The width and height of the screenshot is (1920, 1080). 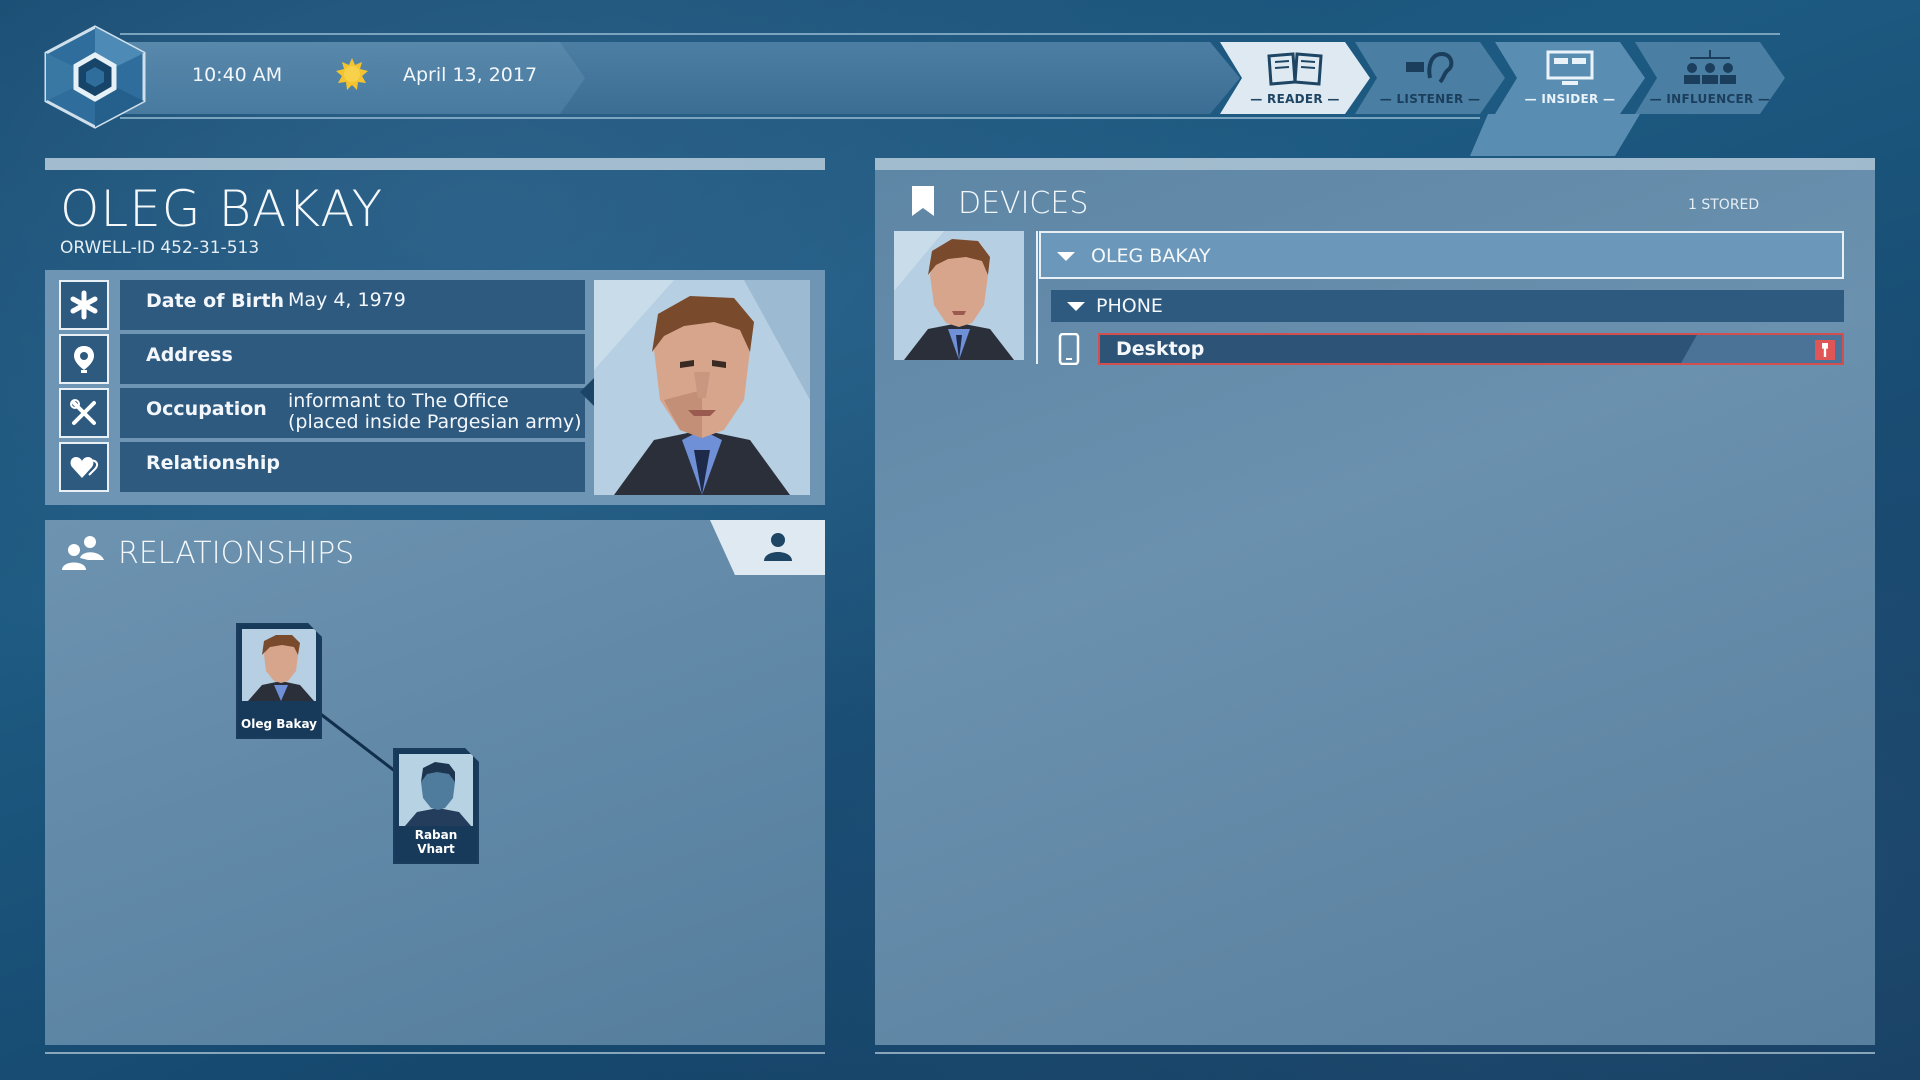 I want to click on photo-pointer, so click(x=587, y=392).